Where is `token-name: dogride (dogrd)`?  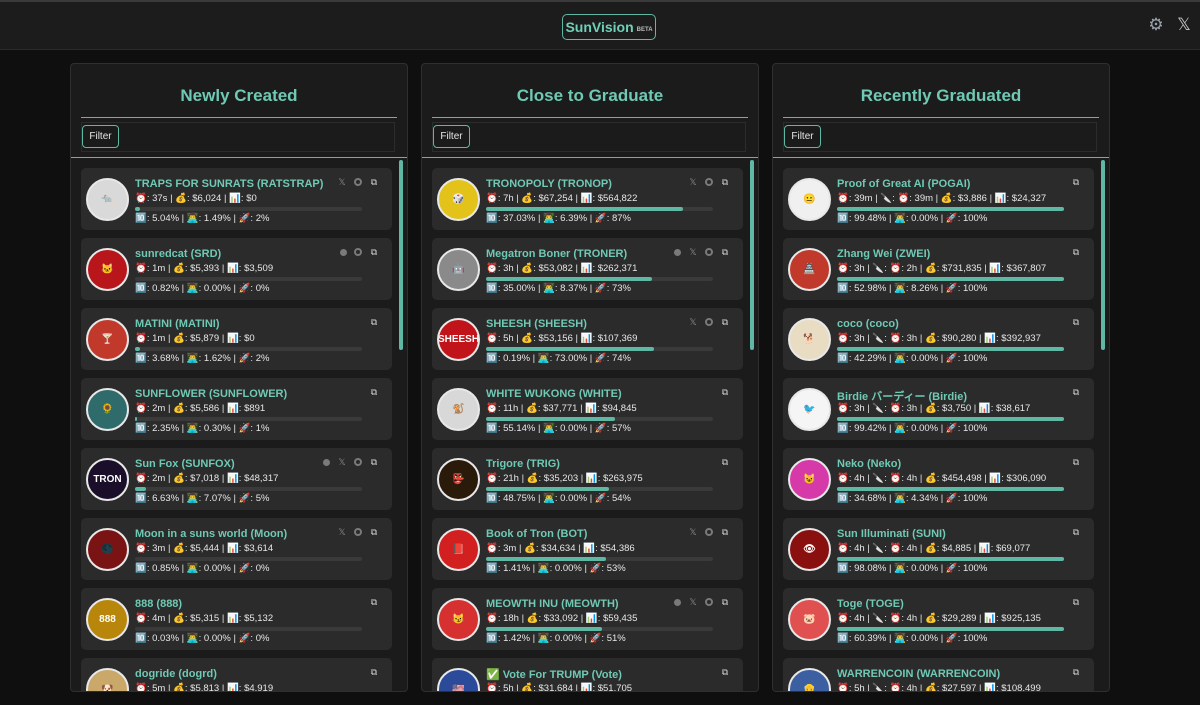
token-name: dogride (dogrd) is located at coordinates (232, 674).